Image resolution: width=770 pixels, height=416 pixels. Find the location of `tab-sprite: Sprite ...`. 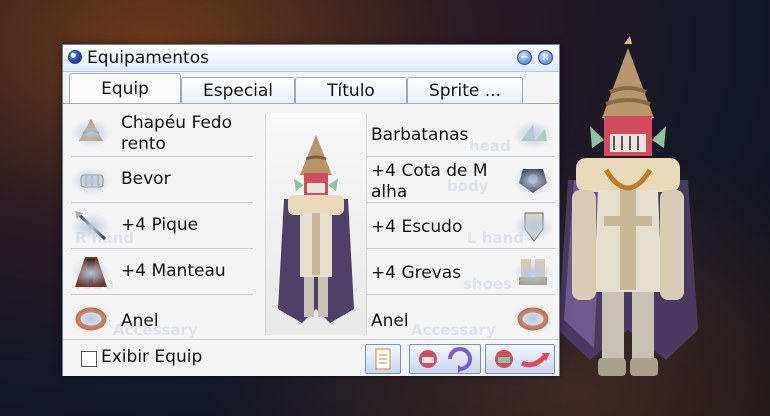

tab-sprite: Sprite ... is located at coordinates (465, 90).